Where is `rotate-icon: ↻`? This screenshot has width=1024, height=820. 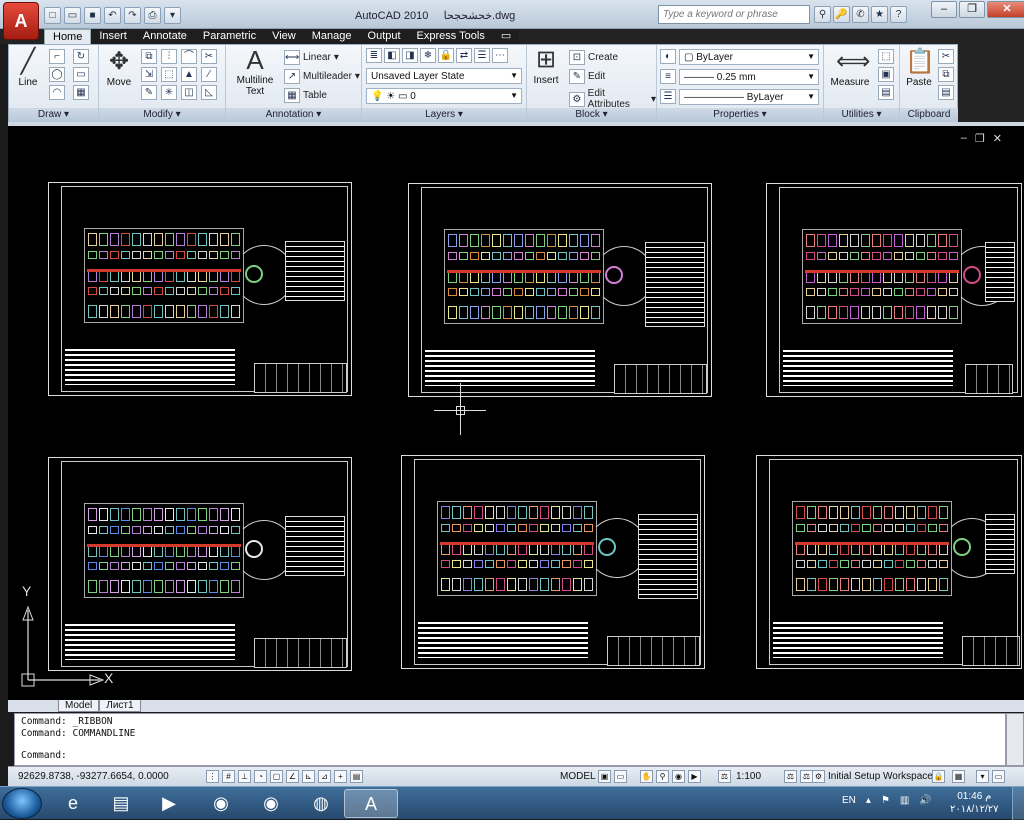
rotate-icon: ↻ is located at coordinates (81, 56).